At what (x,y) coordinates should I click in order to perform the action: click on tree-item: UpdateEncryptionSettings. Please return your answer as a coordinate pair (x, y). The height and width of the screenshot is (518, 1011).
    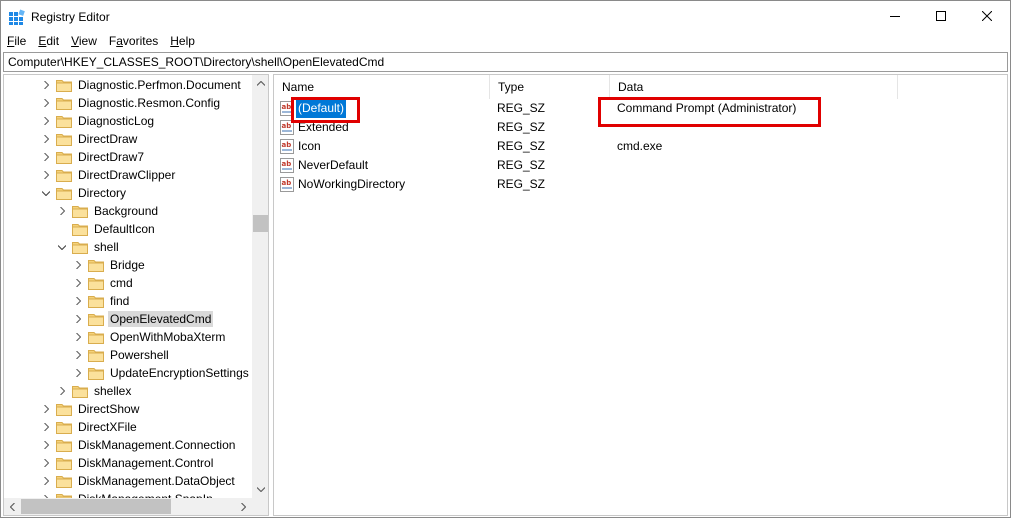
    Looking at the image, I should click on (161, 373).